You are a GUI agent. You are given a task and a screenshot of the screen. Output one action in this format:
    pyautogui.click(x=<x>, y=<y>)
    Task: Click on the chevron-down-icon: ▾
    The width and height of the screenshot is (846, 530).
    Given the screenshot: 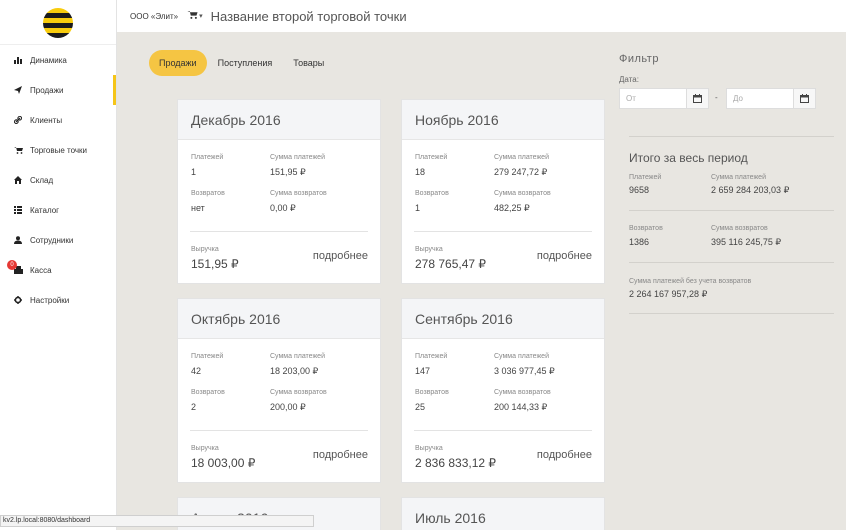 What is the action you would take?
    pyautogui.click(x=201, y=16)
    